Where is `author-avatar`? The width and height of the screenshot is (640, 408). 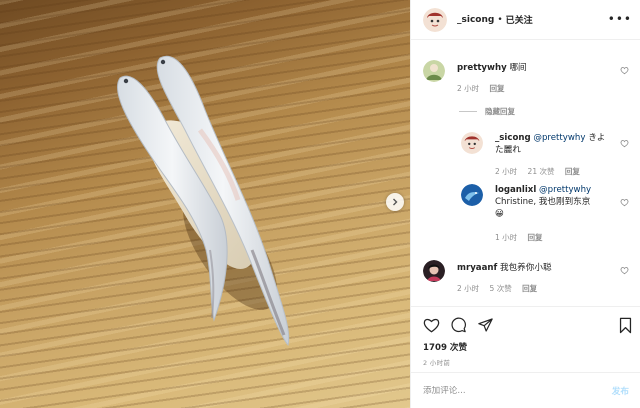
author-avatar is located at coordinates (435, 19).